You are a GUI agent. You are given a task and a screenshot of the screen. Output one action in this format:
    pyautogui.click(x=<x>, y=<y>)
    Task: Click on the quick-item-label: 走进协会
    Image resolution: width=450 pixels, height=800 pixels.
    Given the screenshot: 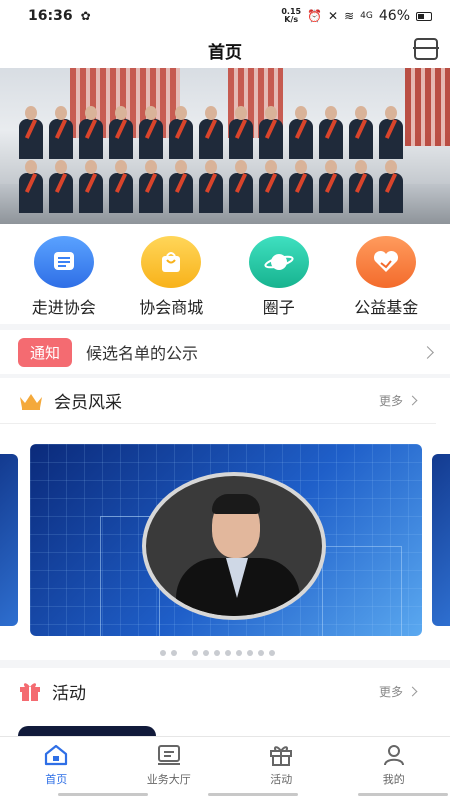 What is the action you would take?
    pyautogui.click(x=63, y=307)
    